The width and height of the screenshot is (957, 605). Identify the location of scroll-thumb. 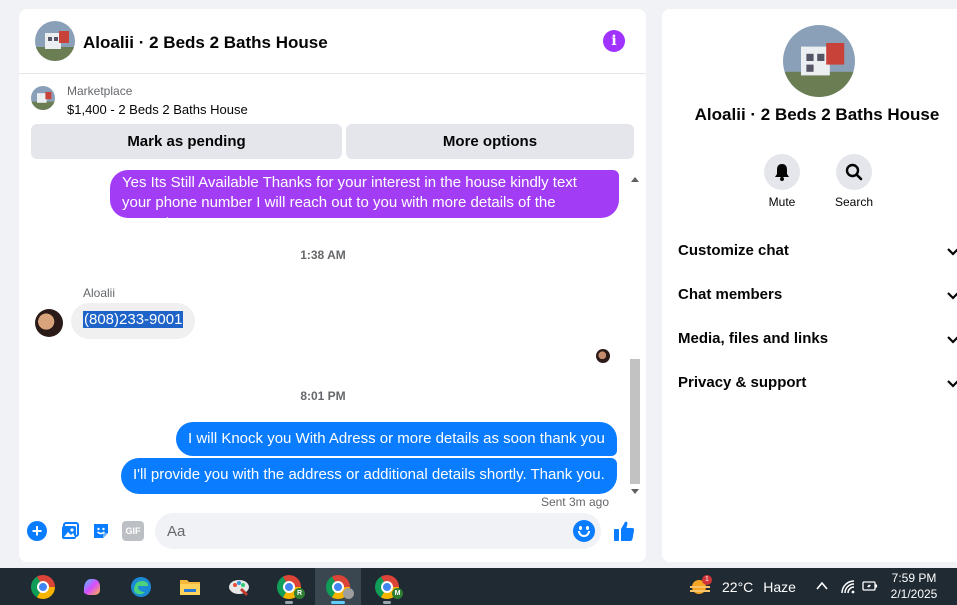
(635, 421).